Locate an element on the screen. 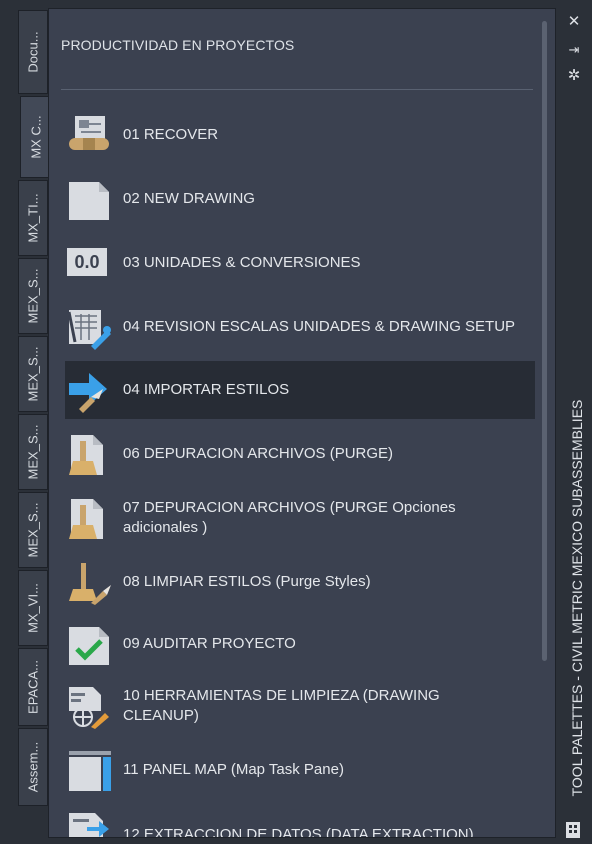 The width and height of the screenshot is (592, 844). tool-import-styles: 04 IMPORTAR ESTILOS is located at coordinates (300, 390).